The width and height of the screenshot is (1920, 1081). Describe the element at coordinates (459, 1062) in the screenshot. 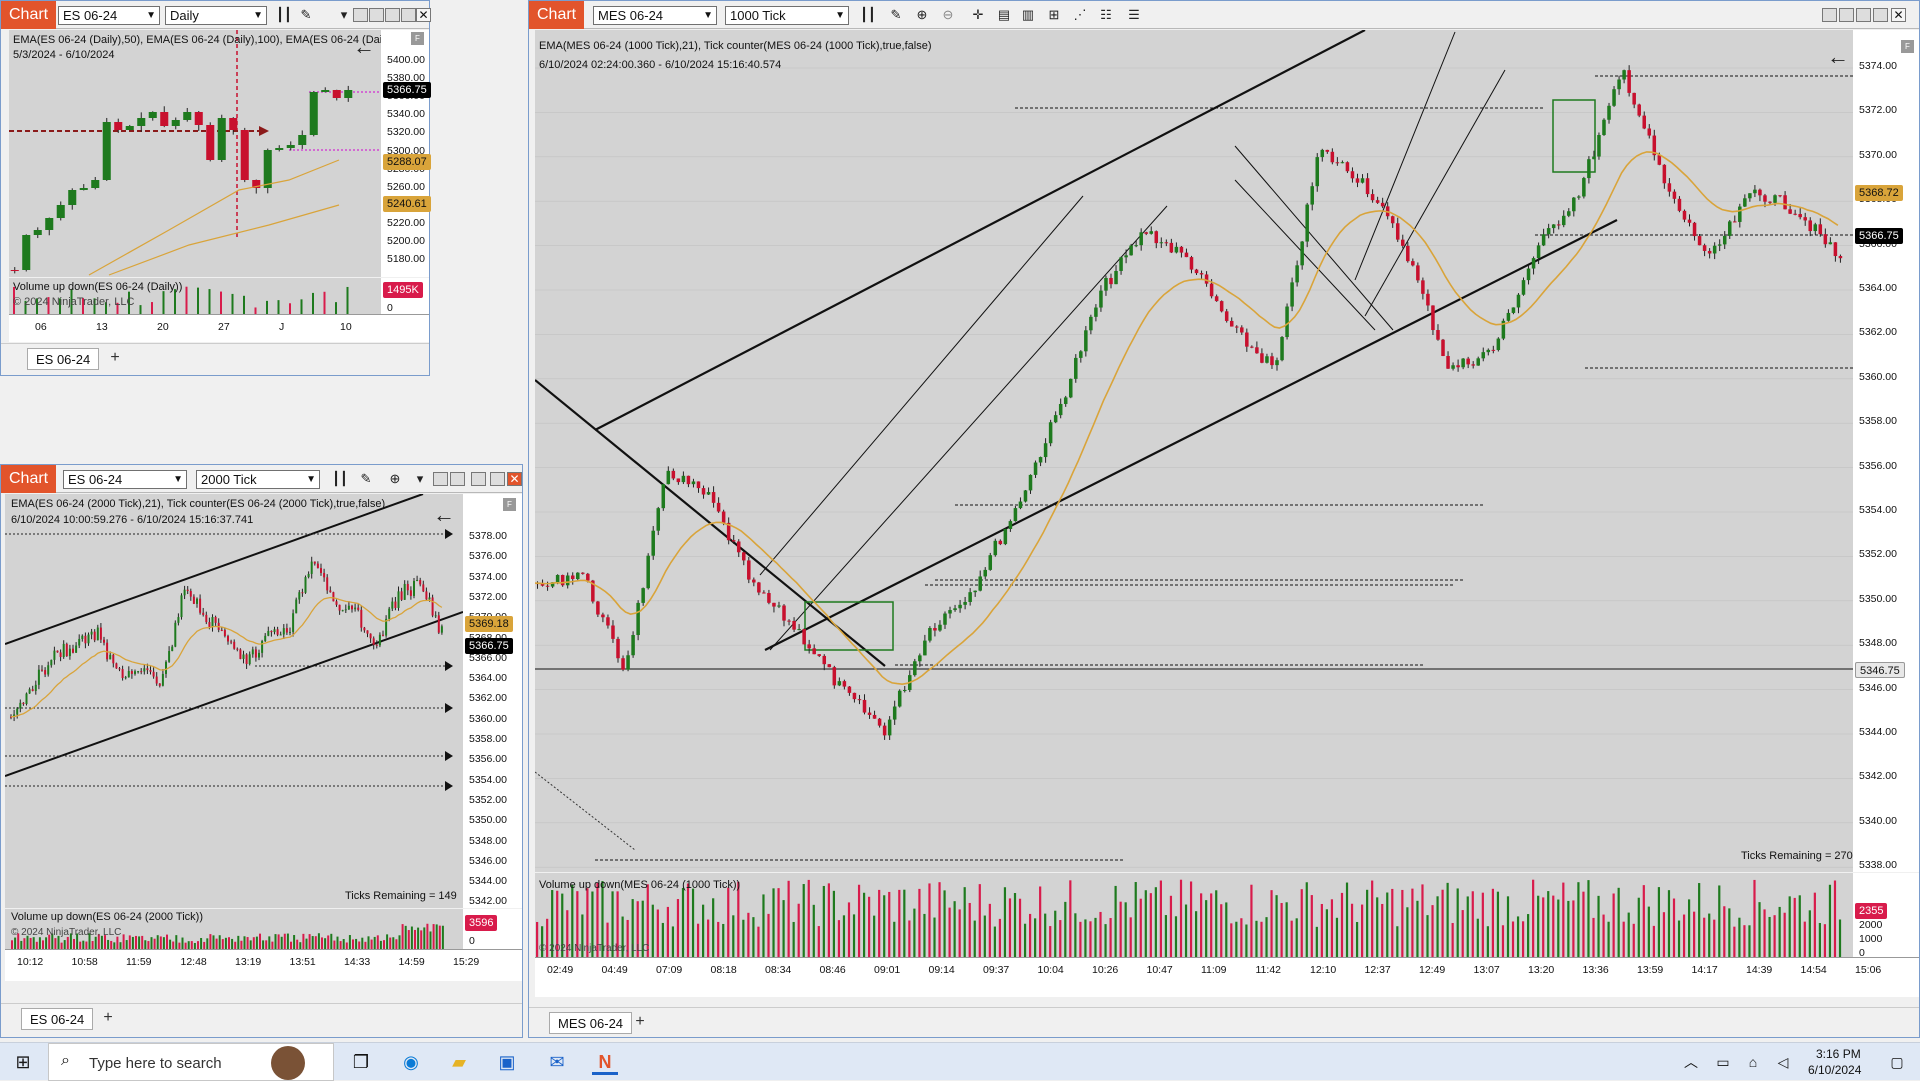

I see `file-explorer-icon: ▰` at that location.